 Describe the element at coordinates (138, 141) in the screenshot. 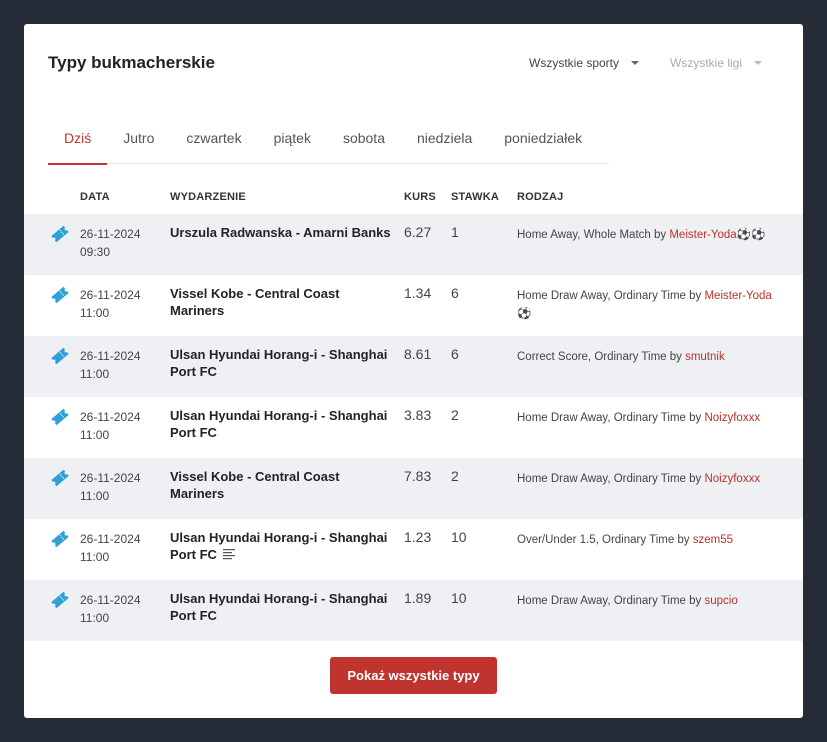

I see `tab-1: Jutro` at that location.